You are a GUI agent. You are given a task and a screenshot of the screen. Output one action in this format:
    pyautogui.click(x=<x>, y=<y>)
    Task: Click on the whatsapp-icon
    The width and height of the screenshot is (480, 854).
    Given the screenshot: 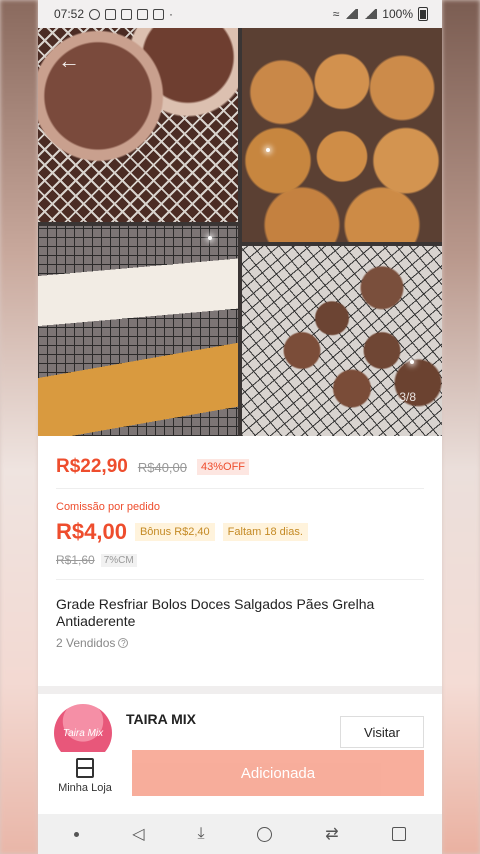 What is the action you would take?
    pyautogui.click(x=95, y=14)
    